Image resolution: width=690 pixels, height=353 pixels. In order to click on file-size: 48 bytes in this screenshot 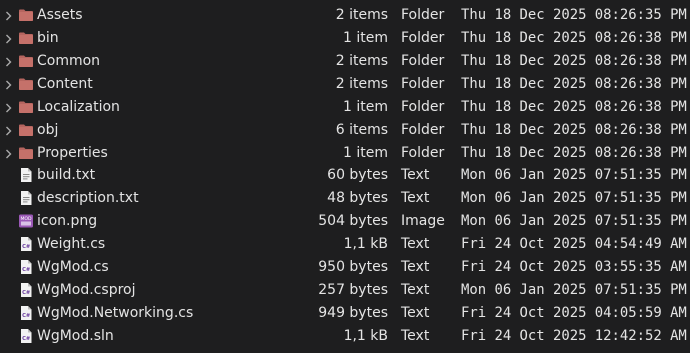, I will do `click(357, 198)`.